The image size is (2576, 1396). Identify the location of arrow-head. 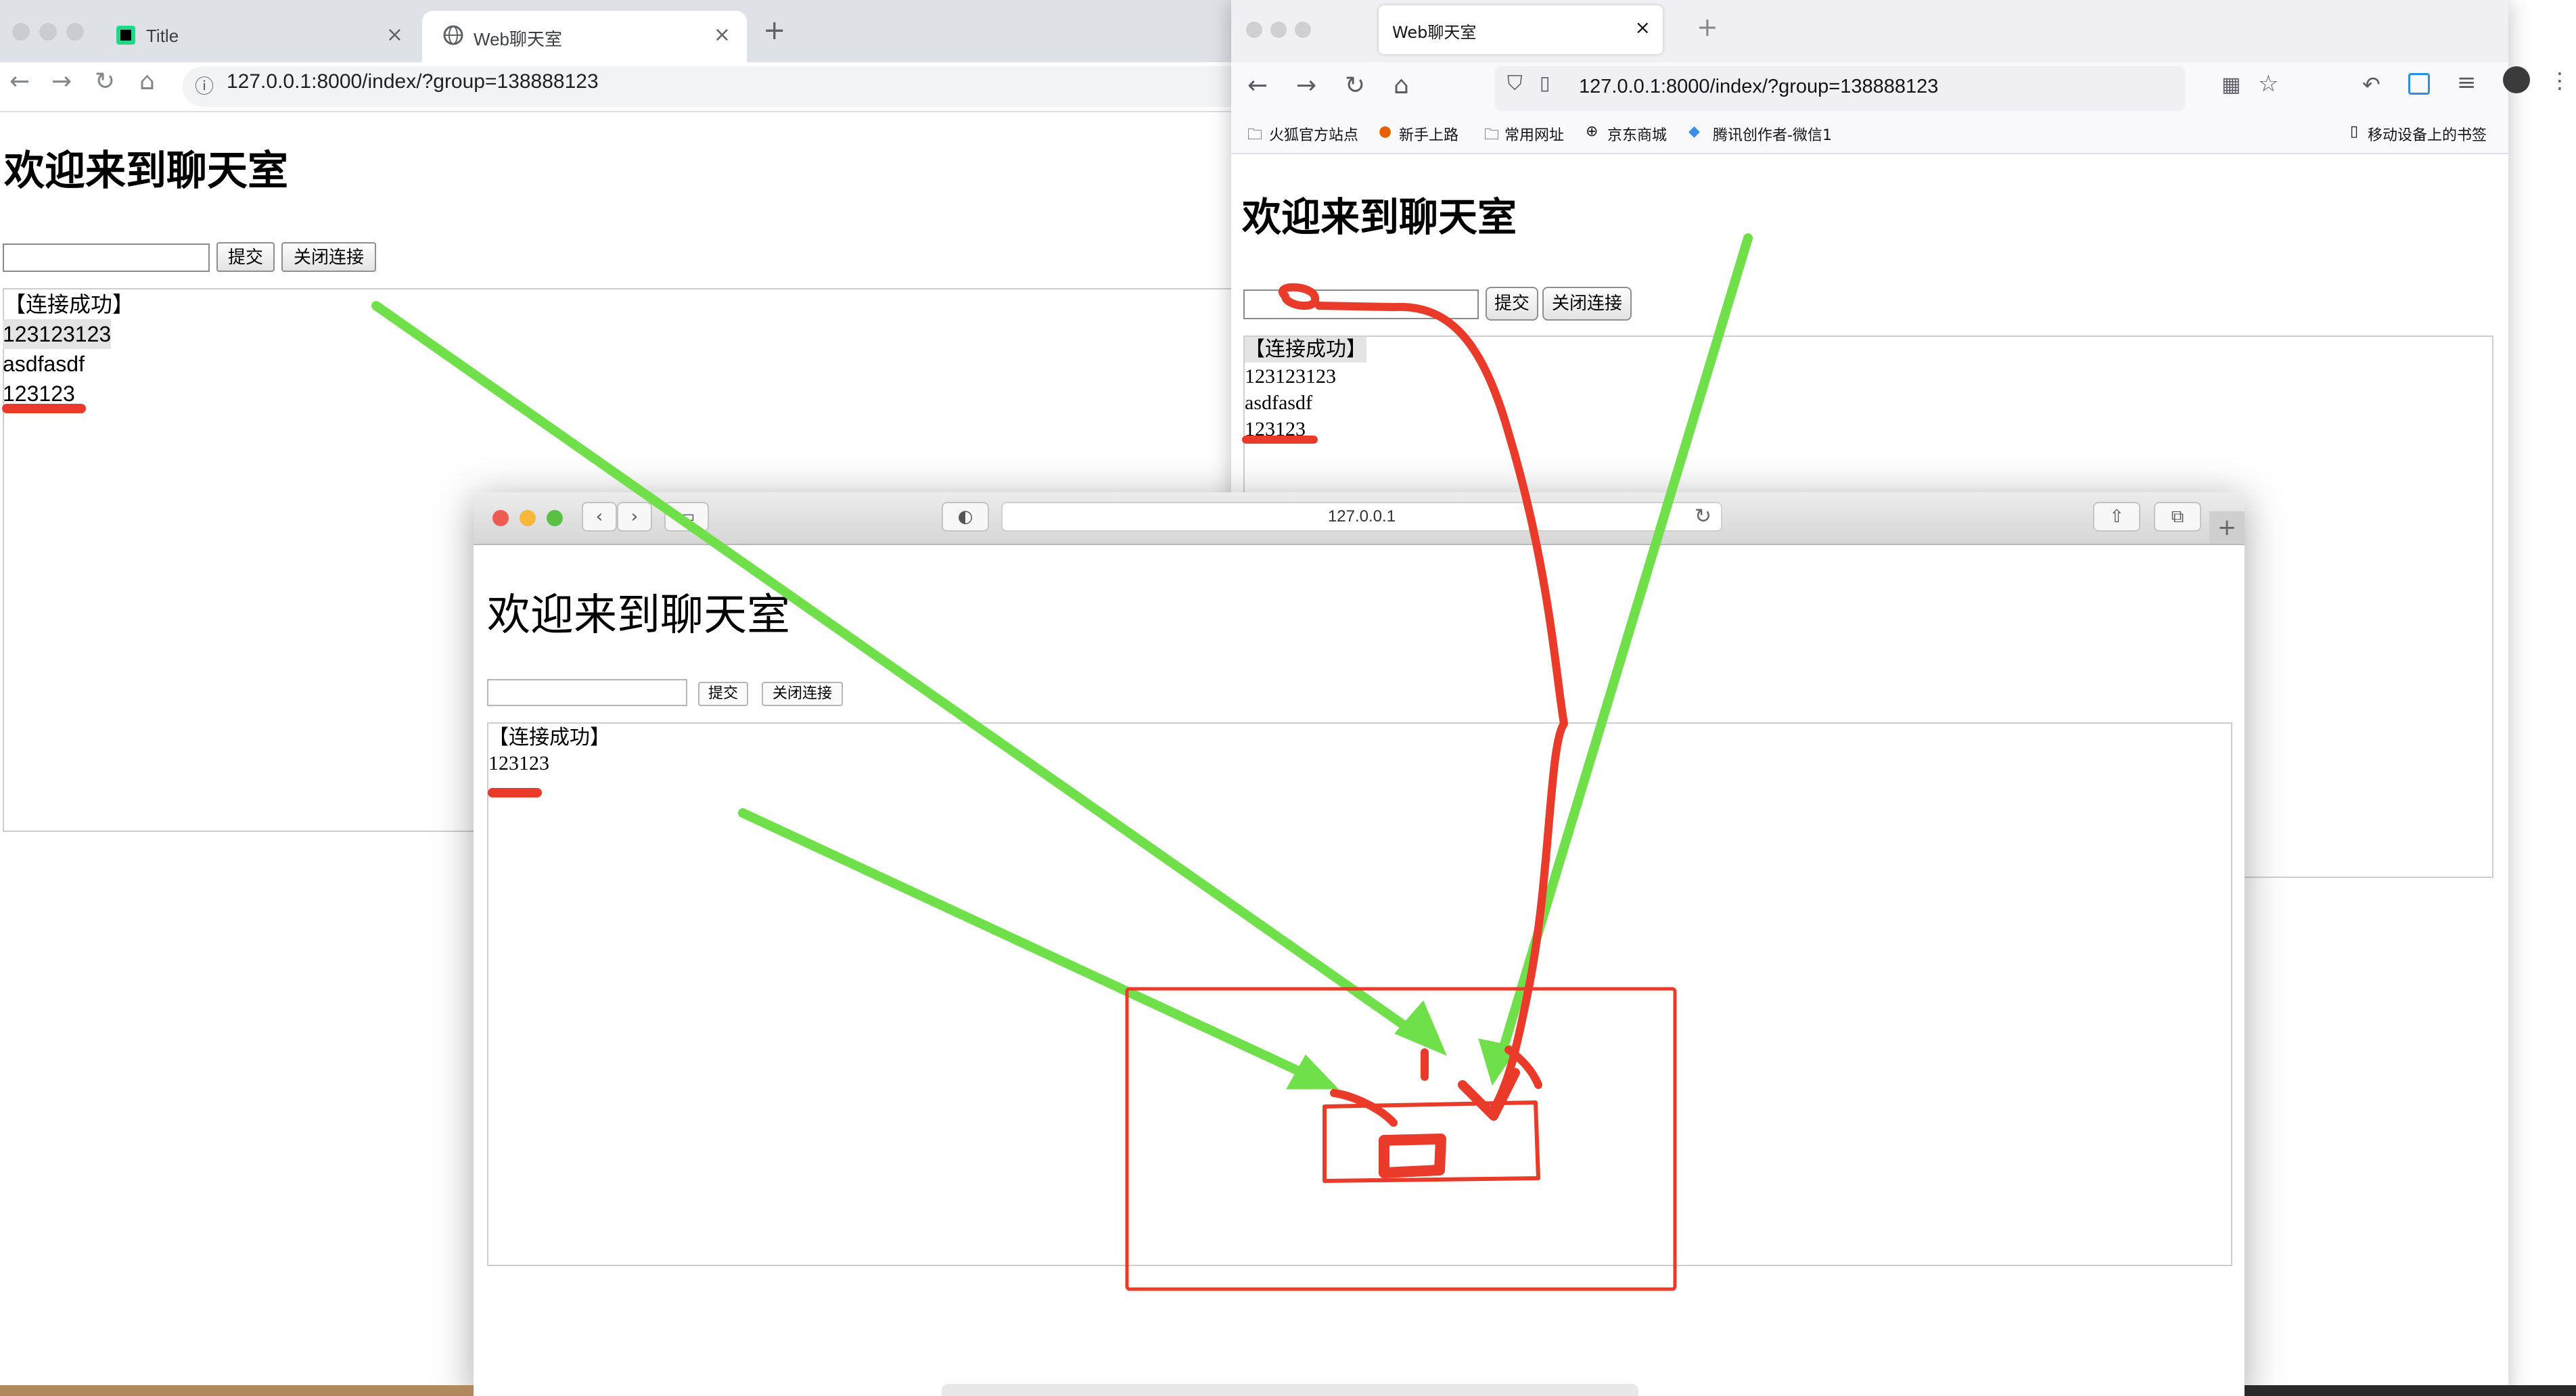
(1420, 1028).